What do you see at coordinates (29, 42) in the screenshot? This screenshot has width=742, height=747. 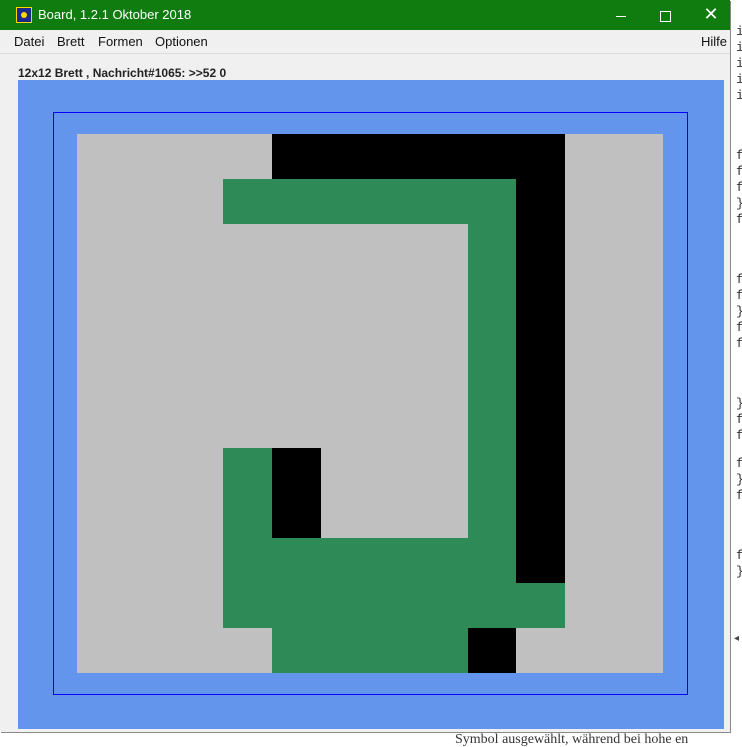 I see `menu-datei: Datei` at bounding box center [29, 42].